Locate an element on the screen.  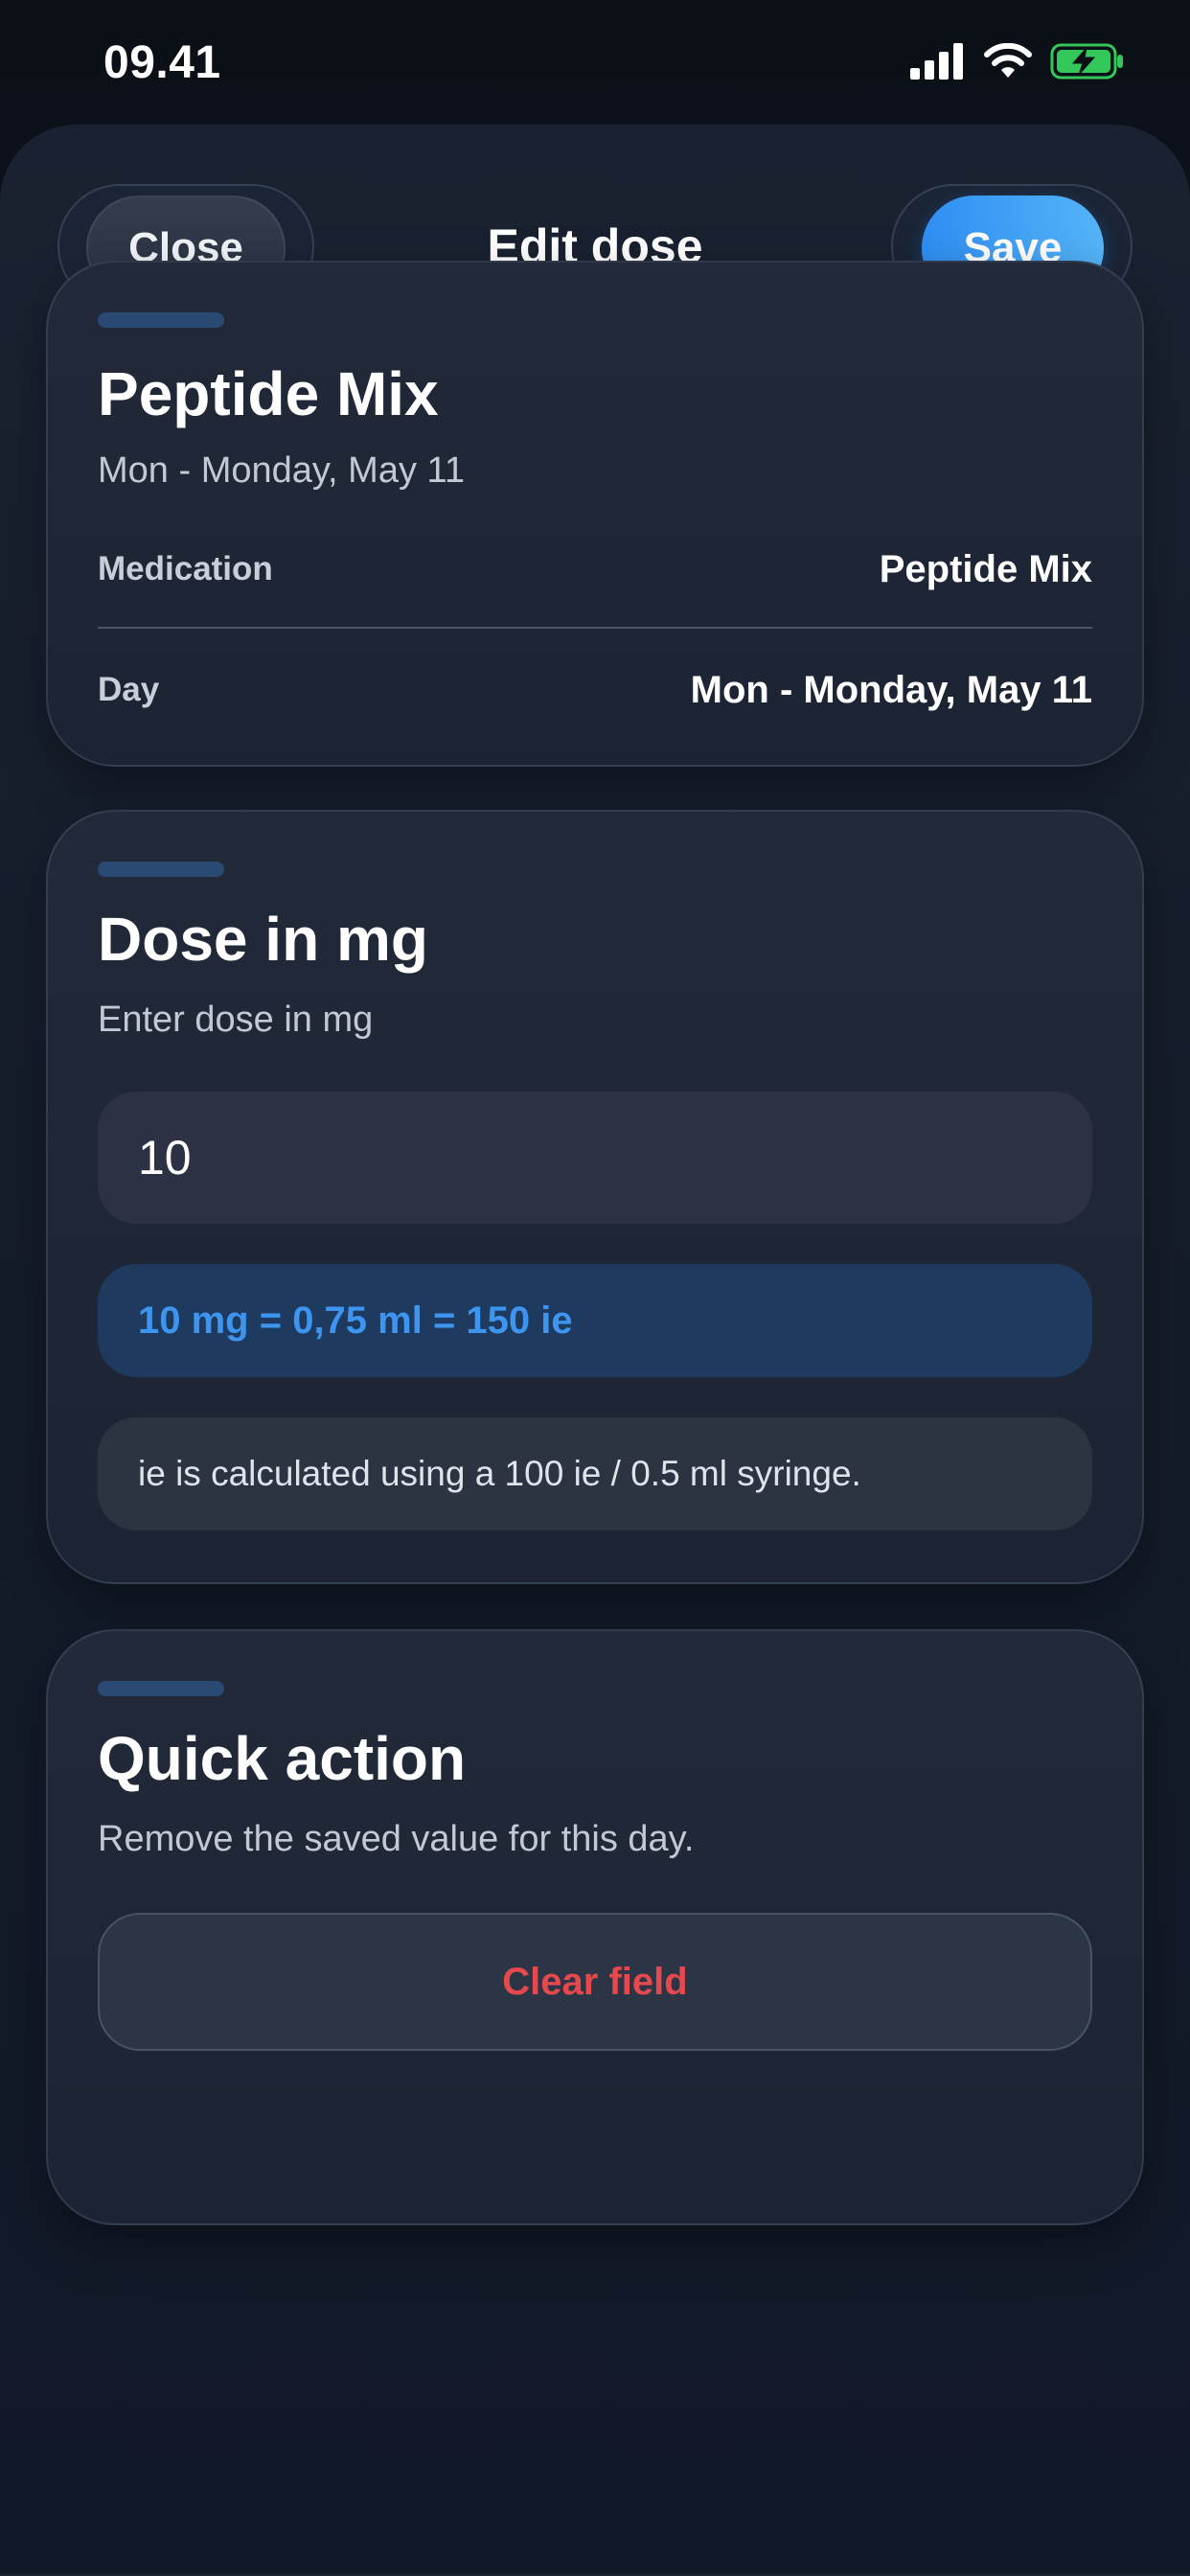
battery-charging-icon is located at coordinates (1088, 63).